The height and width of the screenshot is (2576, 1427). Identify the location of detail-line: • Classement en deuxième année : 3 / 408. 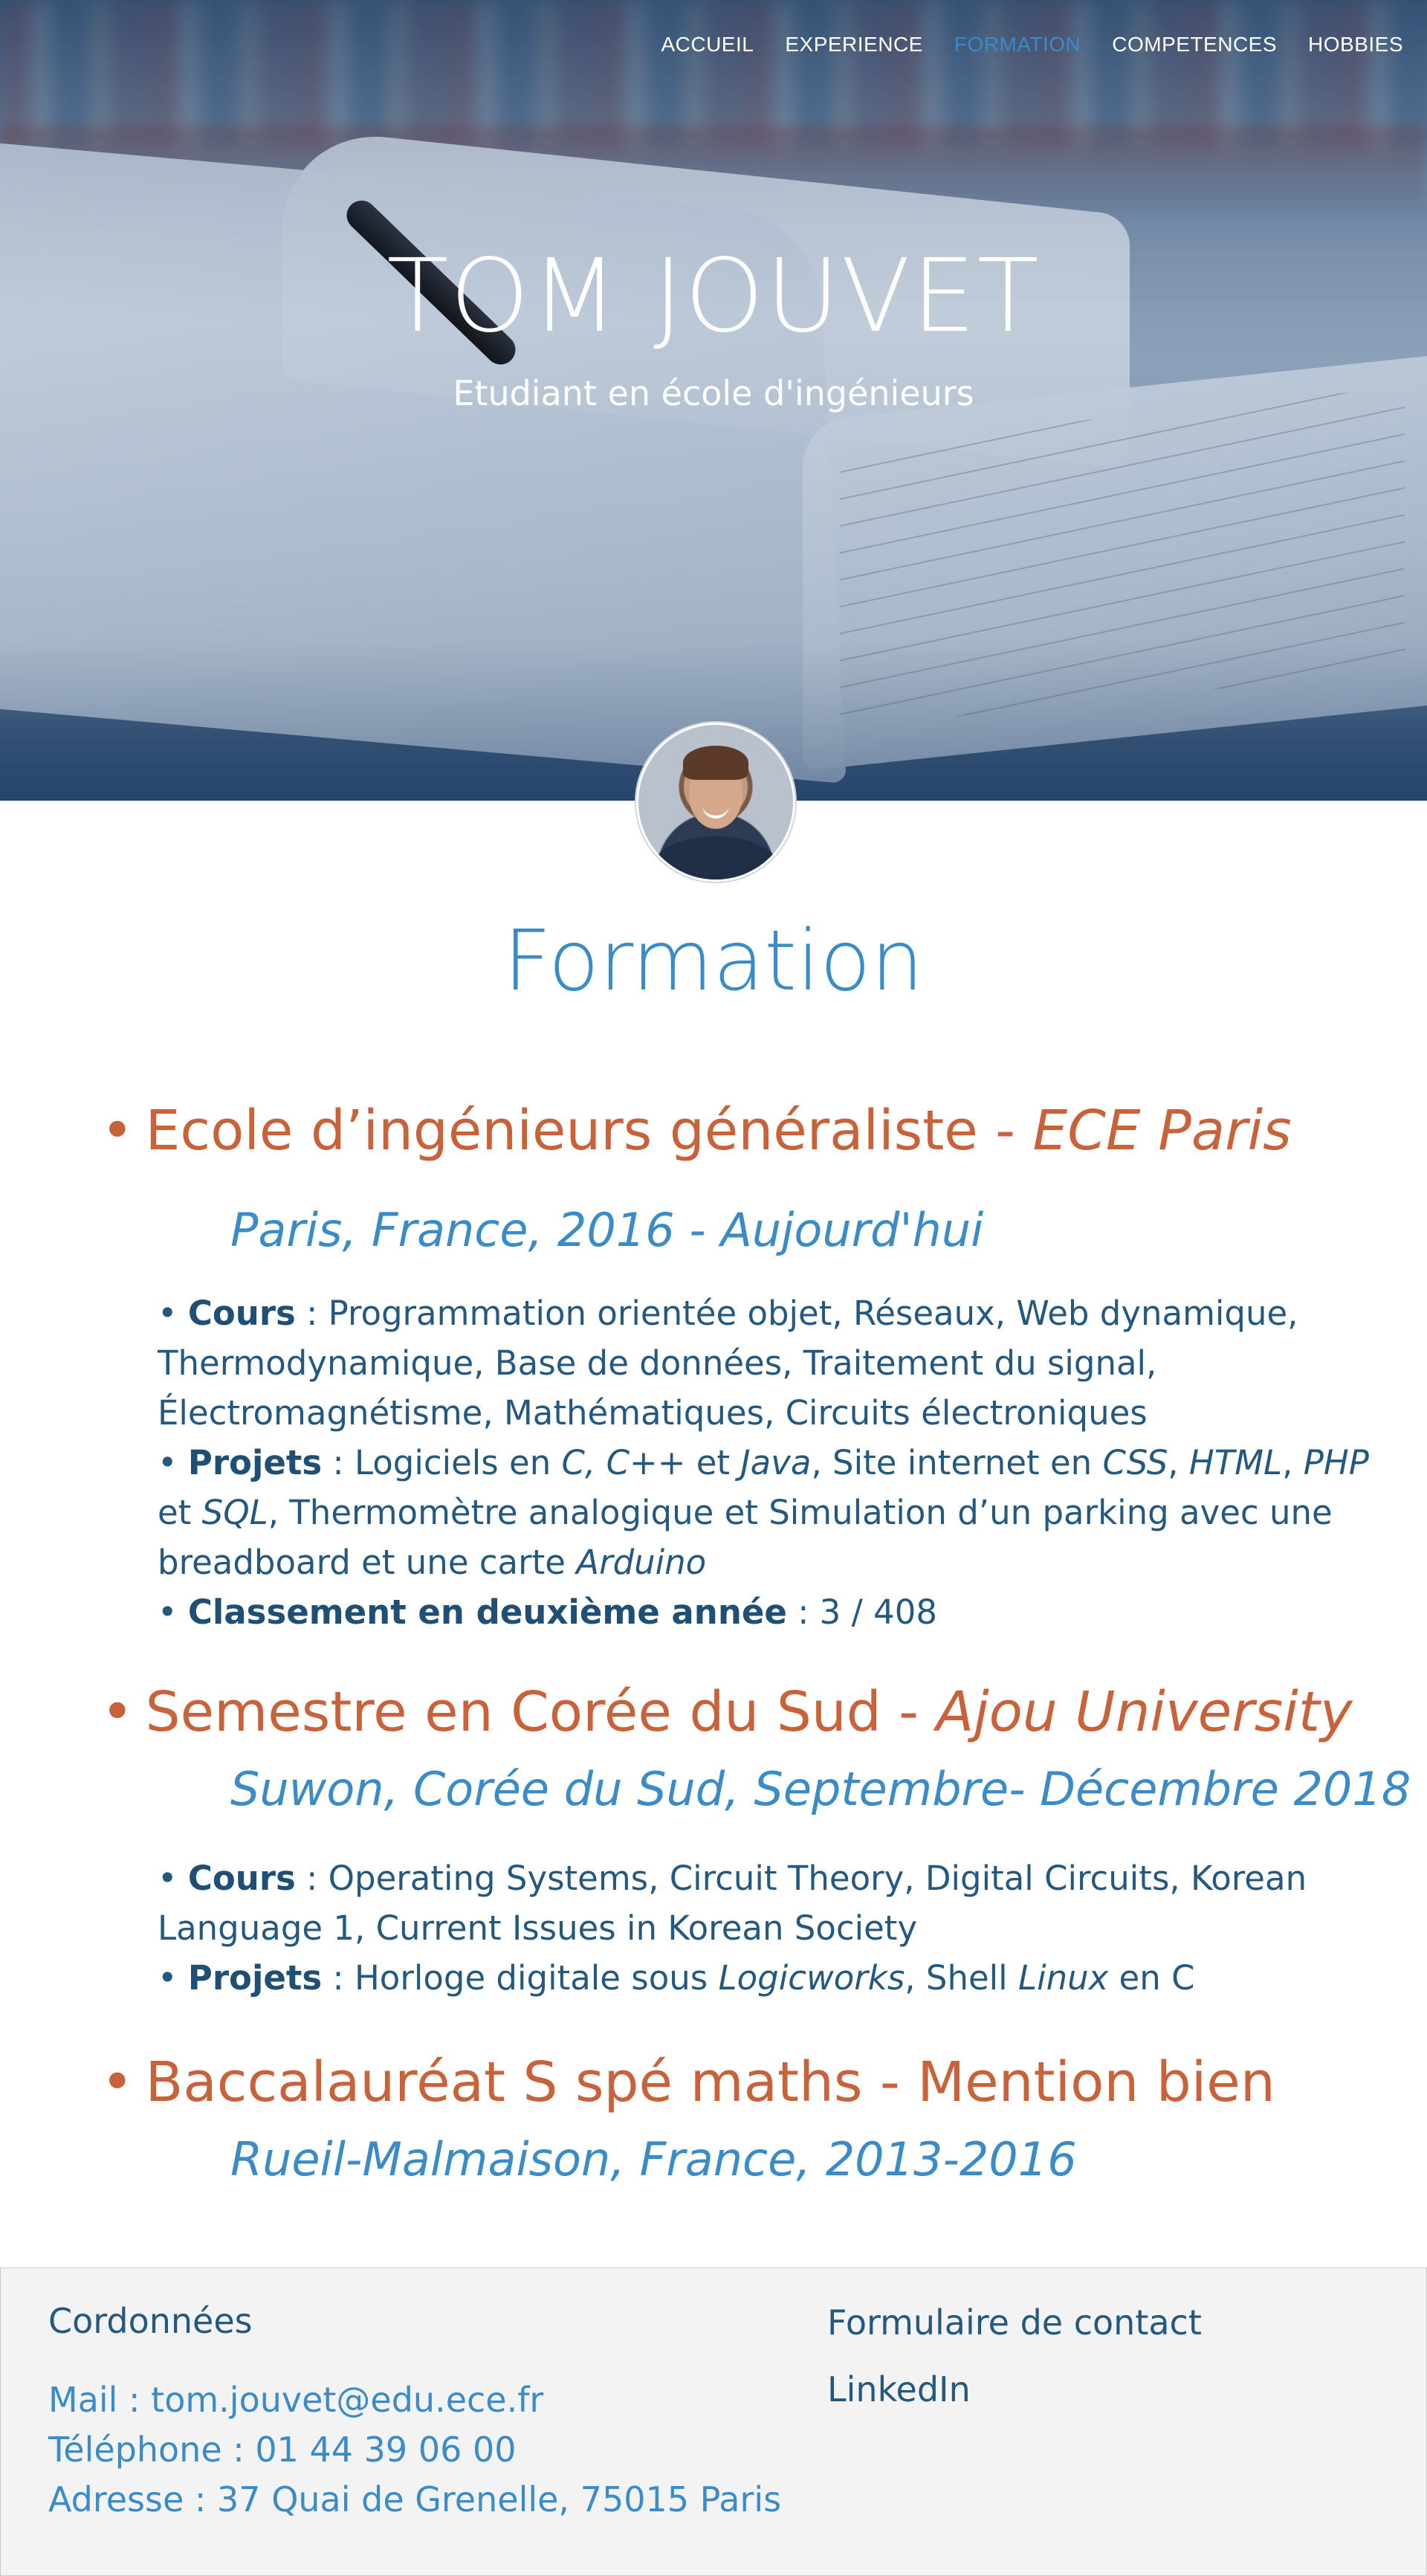
(548, 1612).